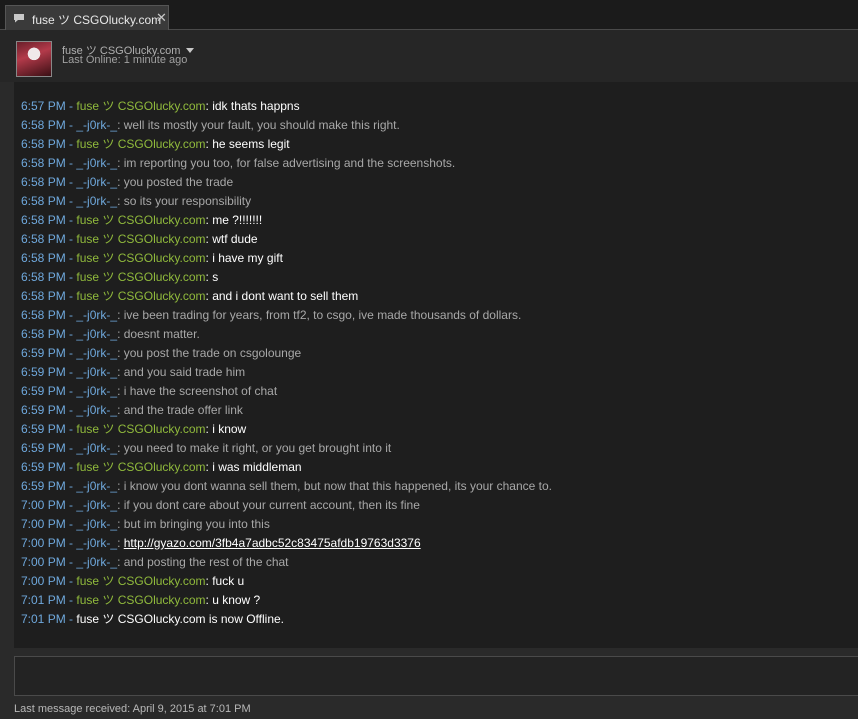  Describe the element at coordinates (229, 429) in the screenshot. I see `message-text: i know` at that location.